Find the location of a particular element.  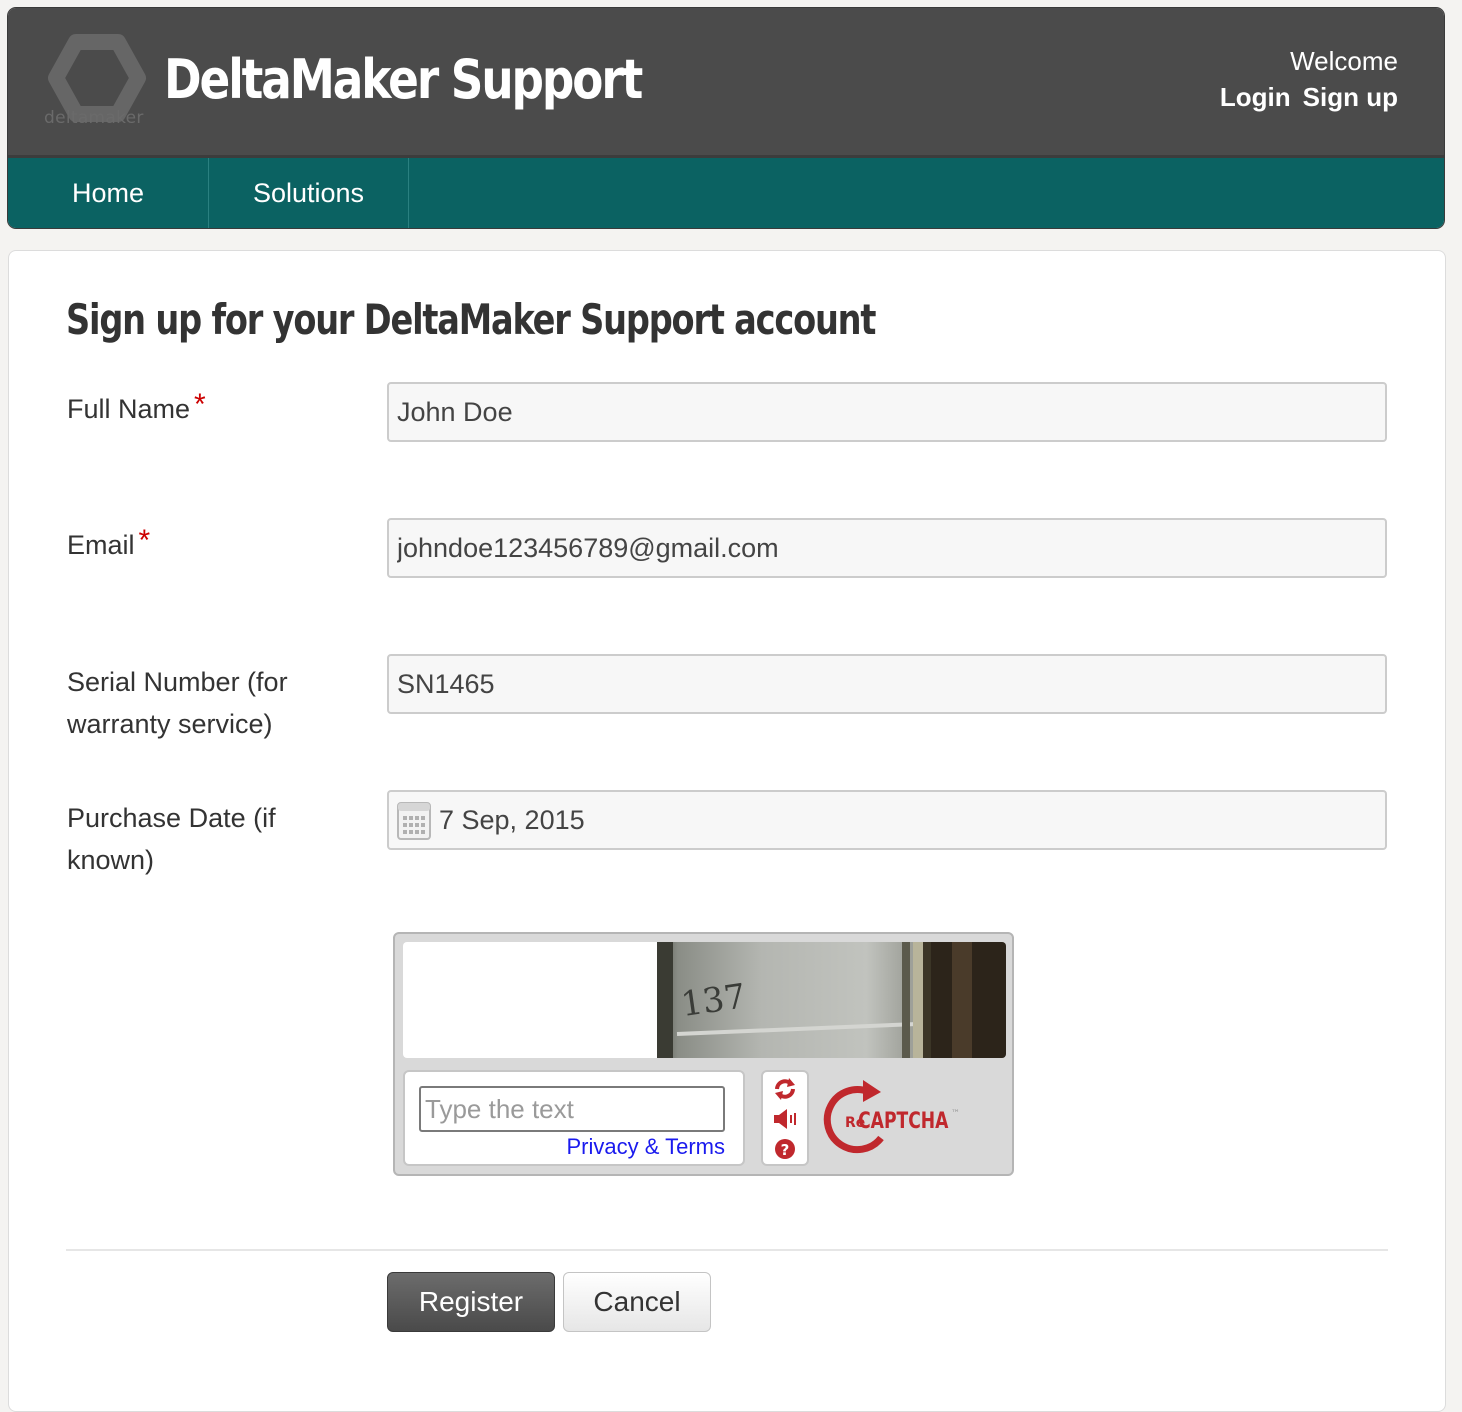

recaptcha-widget: 137 Privacy & Terms ? is located at coordinates (703, 1054).